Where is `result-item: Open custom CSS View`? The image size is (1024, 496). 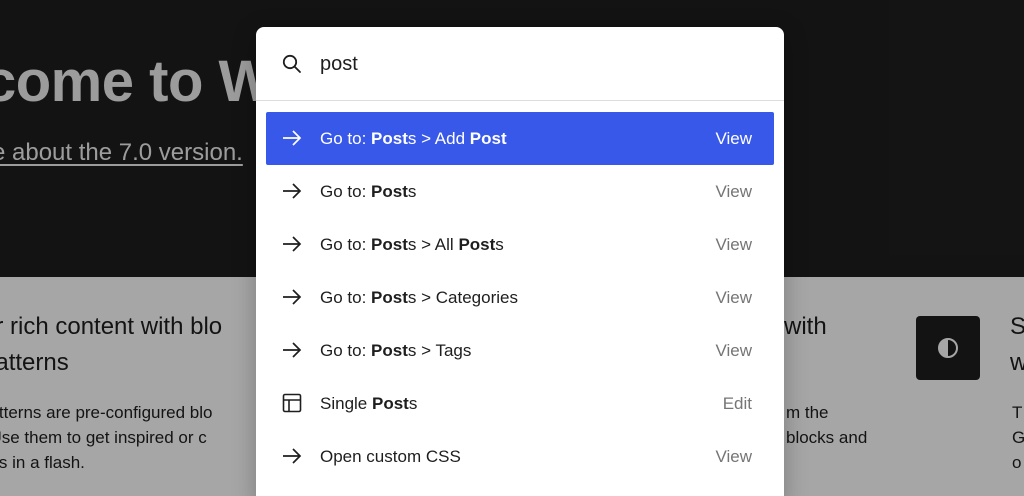
result-item: Open custom CSS View is located at coordinates (520, 456).